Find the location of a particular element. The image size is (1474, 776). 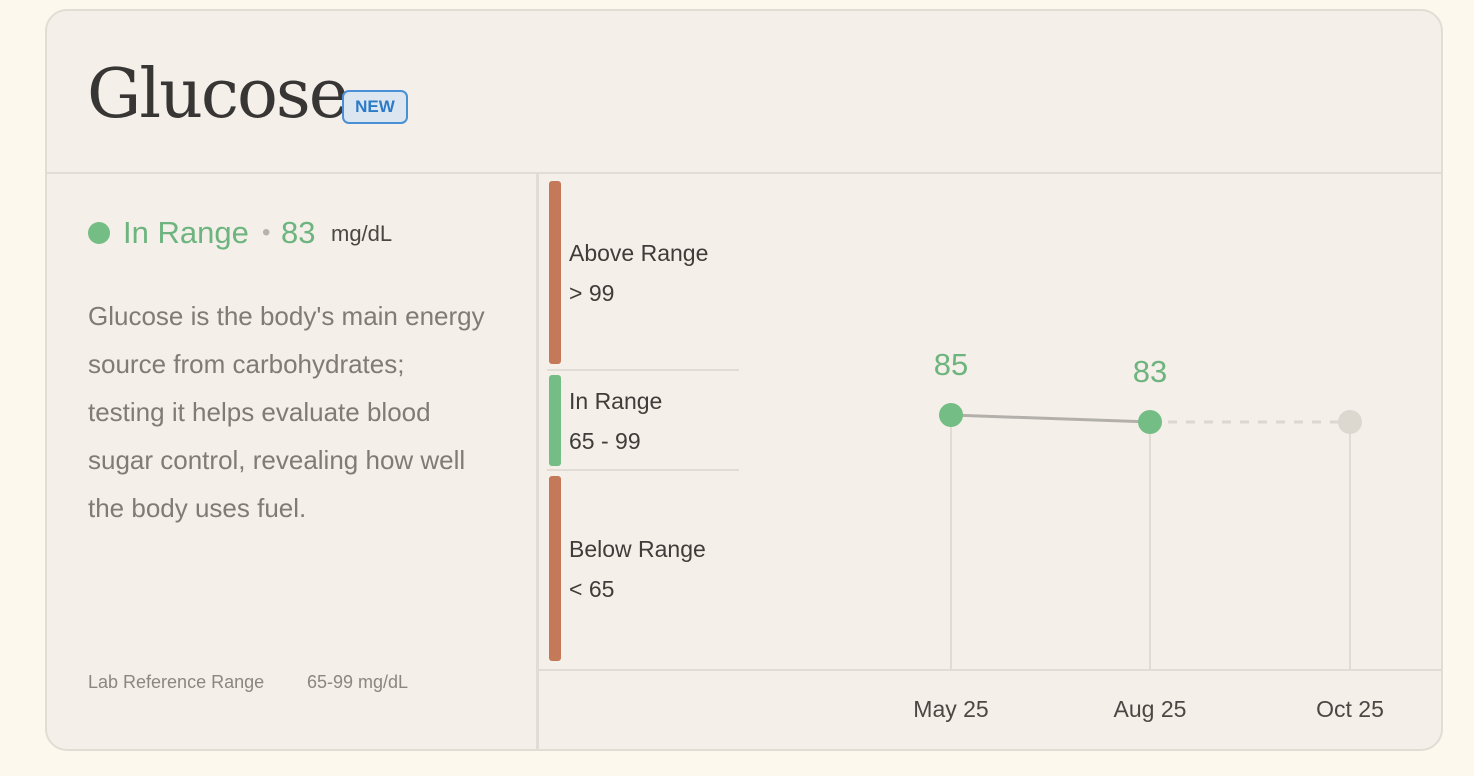

new-badge: NEW is located at coordinates (375, 107).